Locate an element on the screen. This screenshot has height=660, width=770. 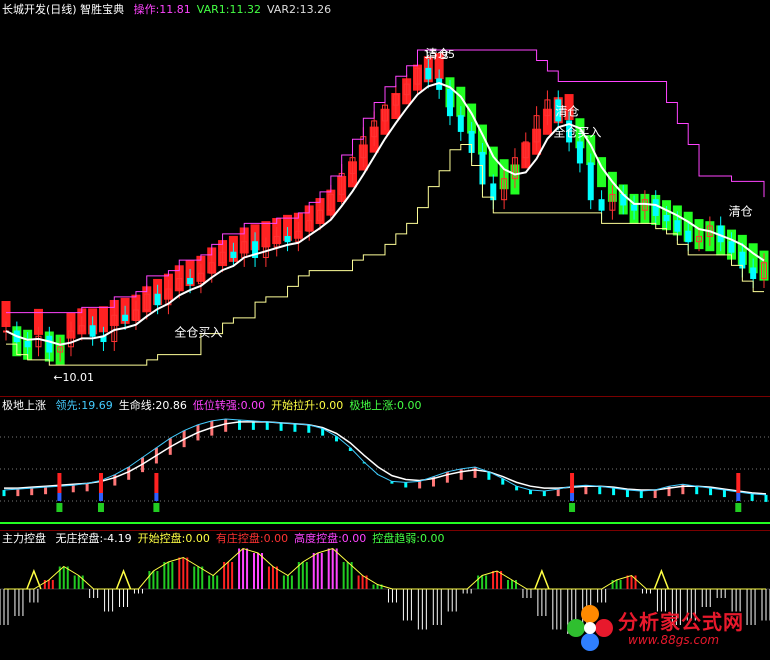
bottom-value-1: 开始控盘:0.00 is located at coordinates (173, 538).